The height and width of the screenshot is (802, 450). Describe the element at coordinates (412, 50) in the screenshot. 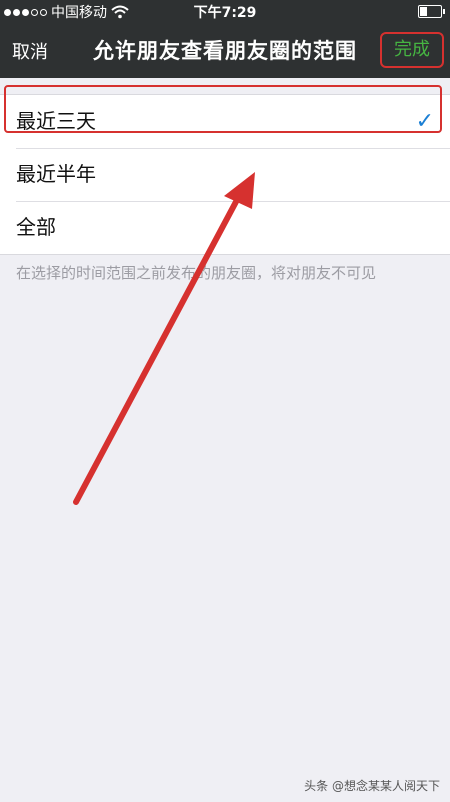

I see `done-button: 完成` at that location.